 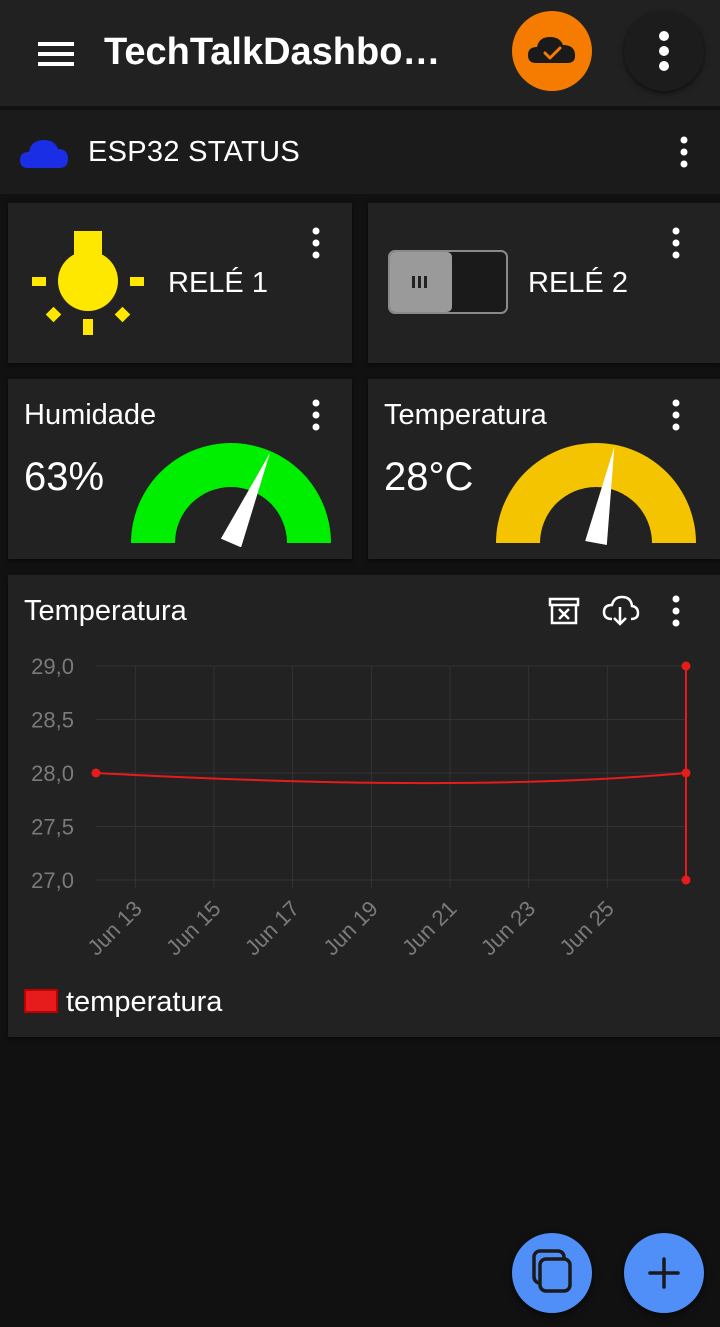 I want to click on x-tick-label: Jun 23, so click(x=508, y=928).